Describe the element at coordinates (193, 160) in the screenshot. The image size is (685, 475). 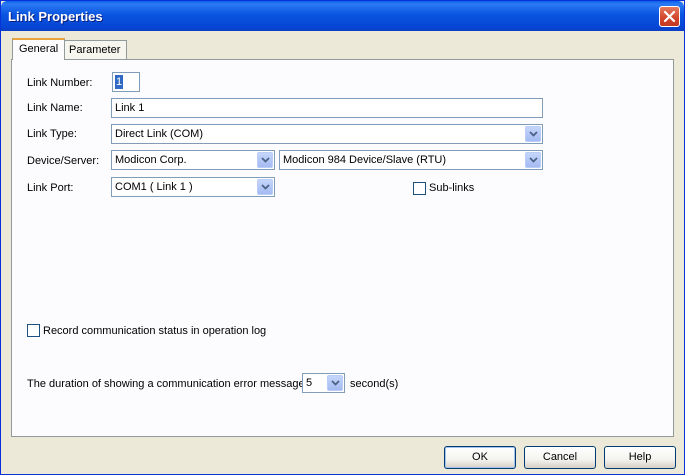
I see `device-vendor-select: Modicon Corp.` at that location.